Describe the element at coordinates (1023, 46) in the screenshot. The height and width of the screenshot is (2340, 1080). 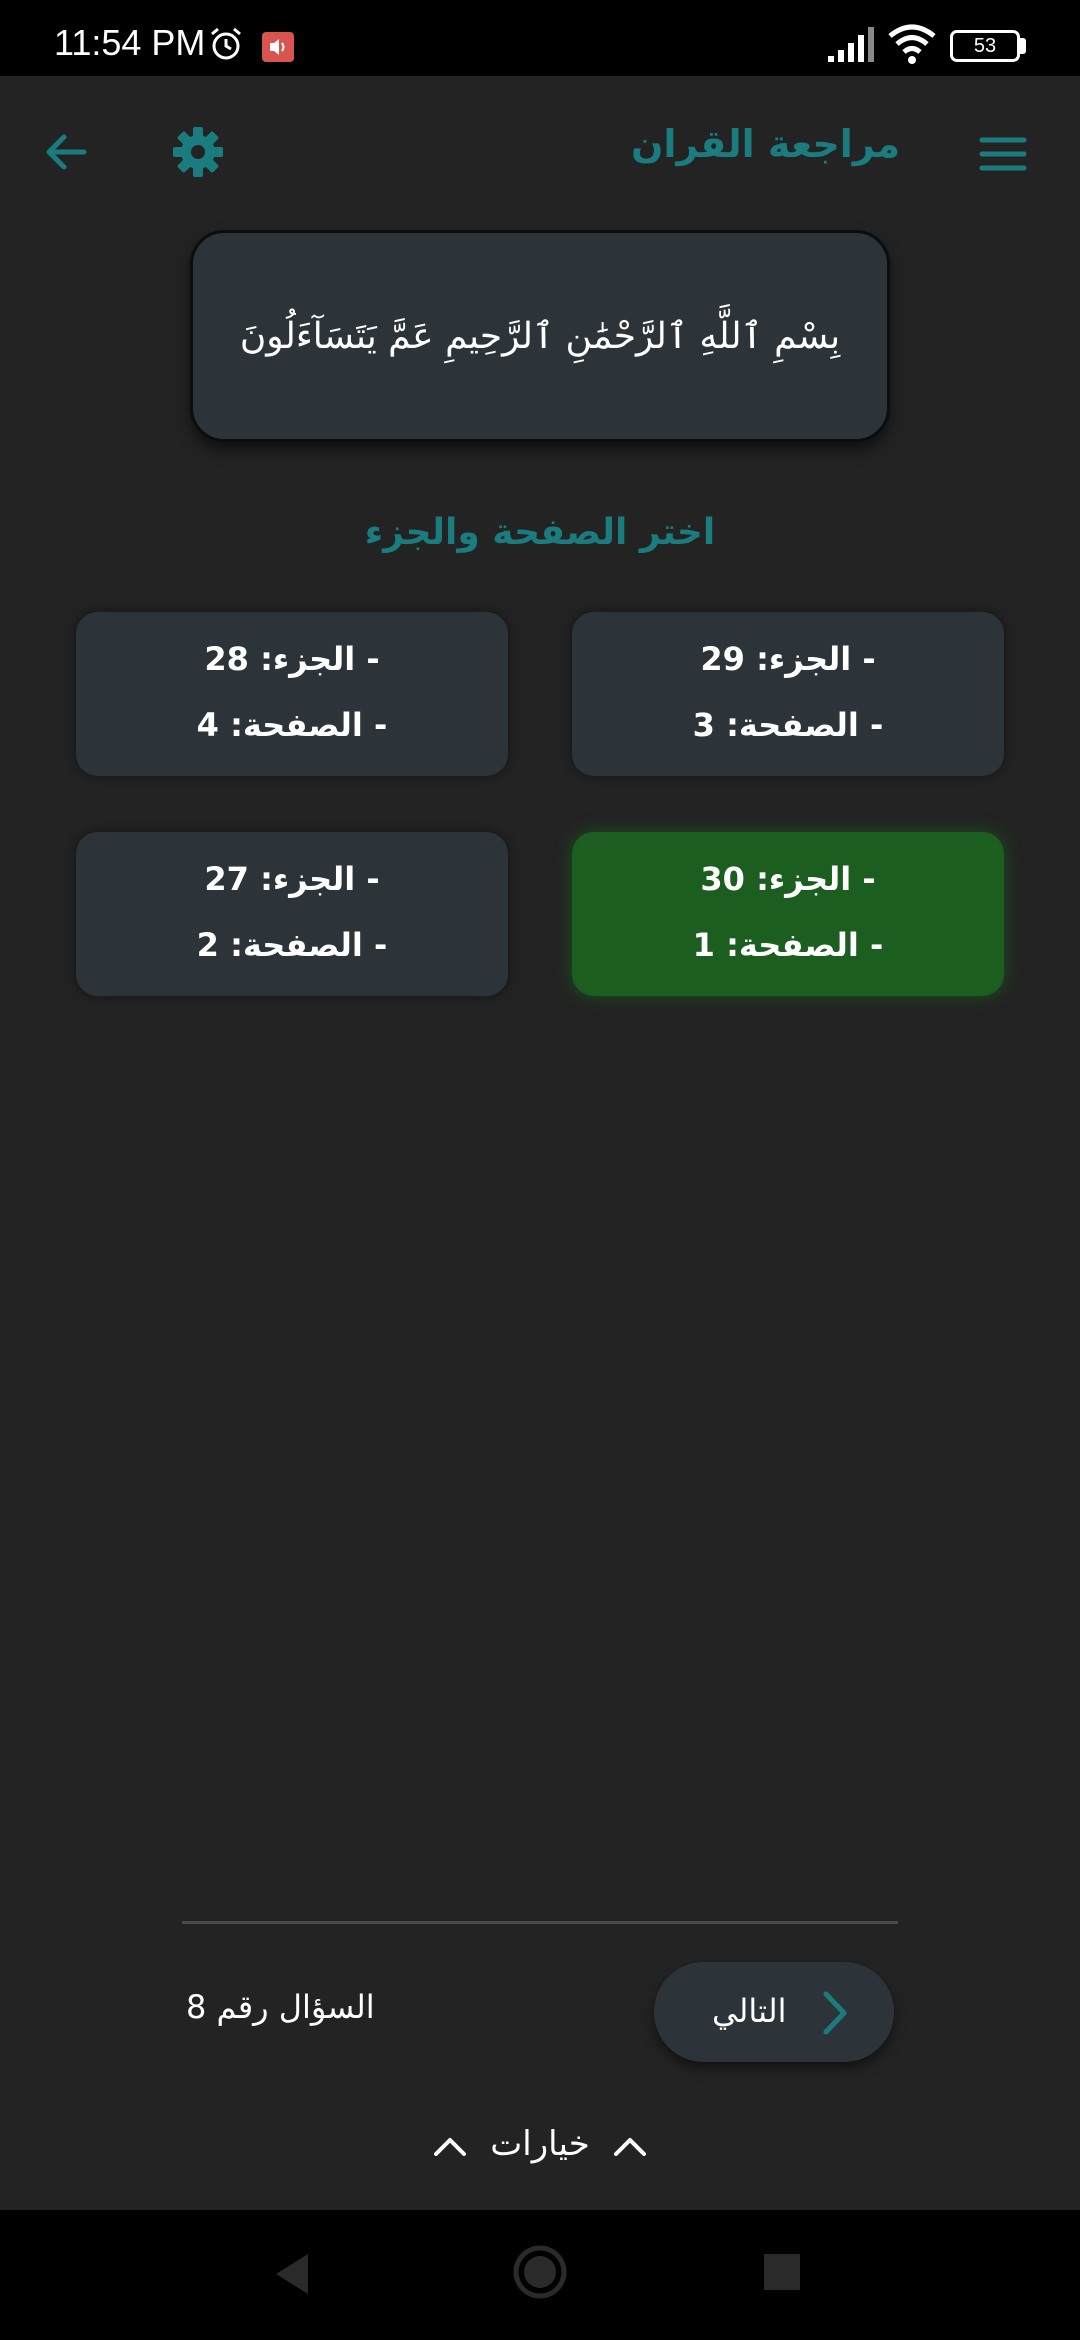
I see `battery-tip` at that location.